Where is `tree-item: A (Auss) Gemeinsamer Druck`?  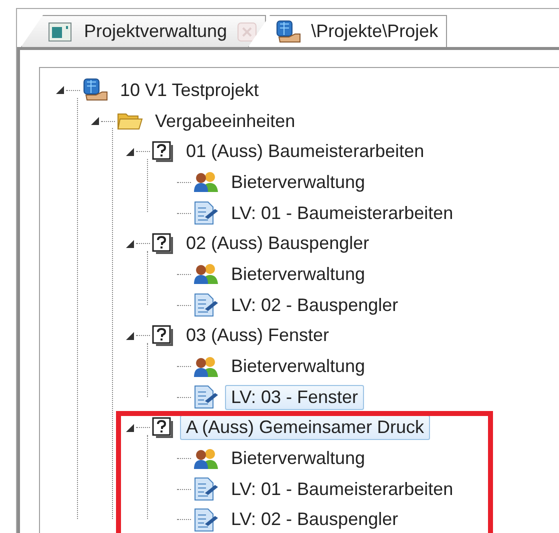 tree-item: A (Auss) Gemeinsamer Druck is located at coordinates (305, 427).